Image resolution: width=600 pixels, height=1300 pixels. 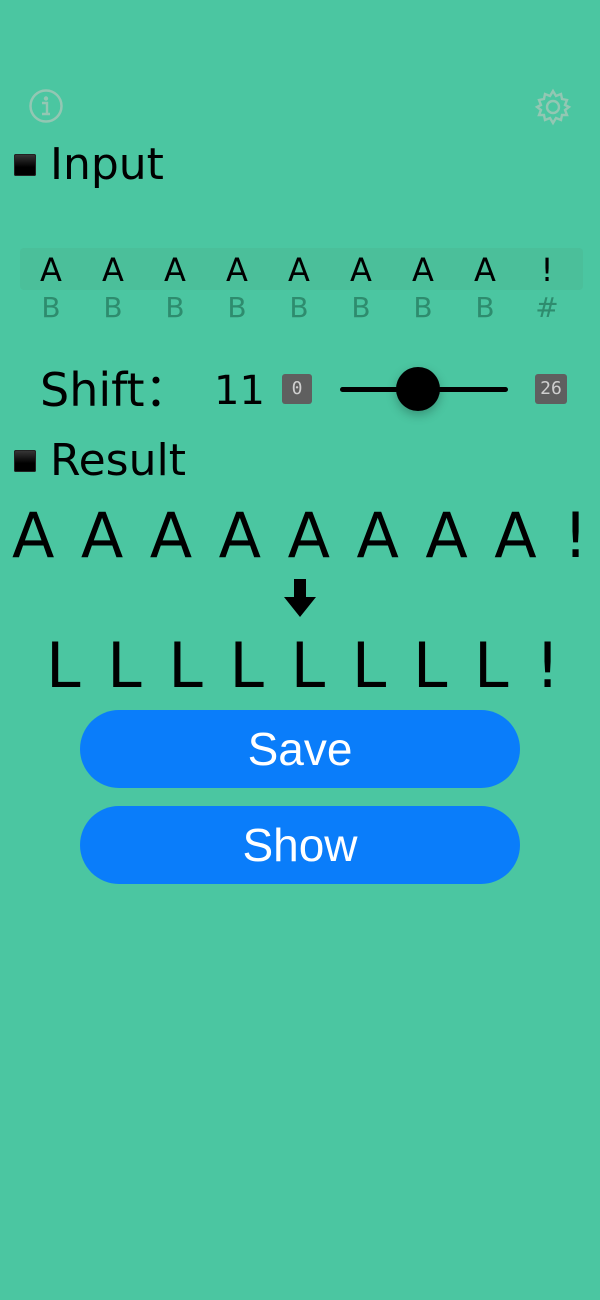 What do you see at coordinates (46, 106) in the screenshot?
I see `info-icon` at bounding box center [46, 106].